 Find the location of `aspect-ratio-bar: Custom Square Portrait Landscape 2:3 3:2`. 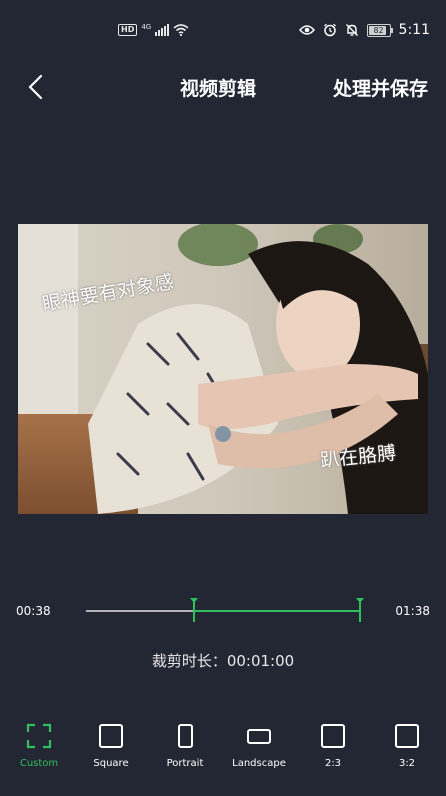

aspect-ratio-bar: Custom Square Portrait Landscape 2:3 3:2 is located at coordinates (223, 748).